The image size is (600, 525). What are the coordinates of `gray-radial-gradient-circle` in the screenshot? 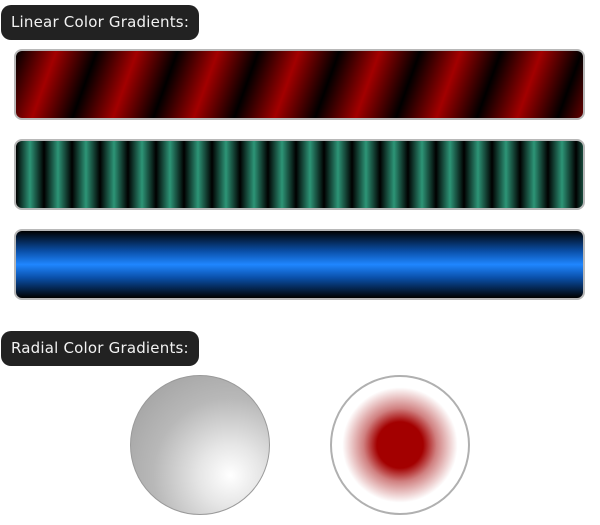 It's located at (200, 445).